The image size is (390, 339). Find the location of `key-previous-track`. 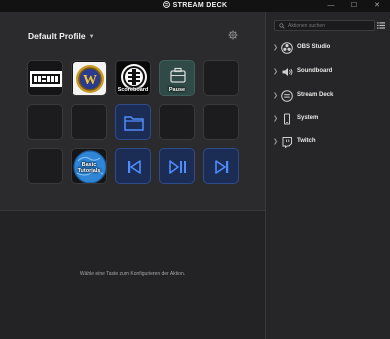

key-previous-track is located at coordinates (133, 166).